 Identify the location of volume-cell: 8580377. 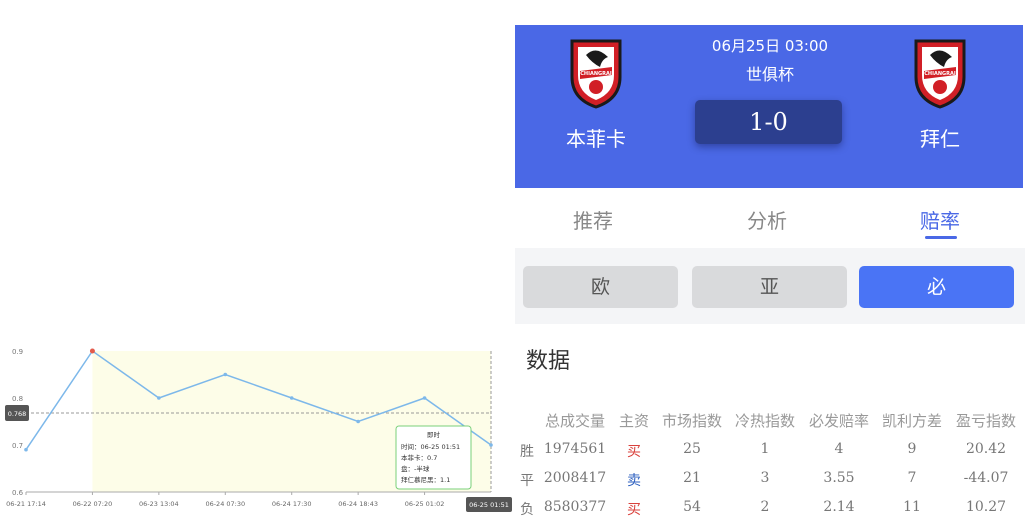
(575, 507).